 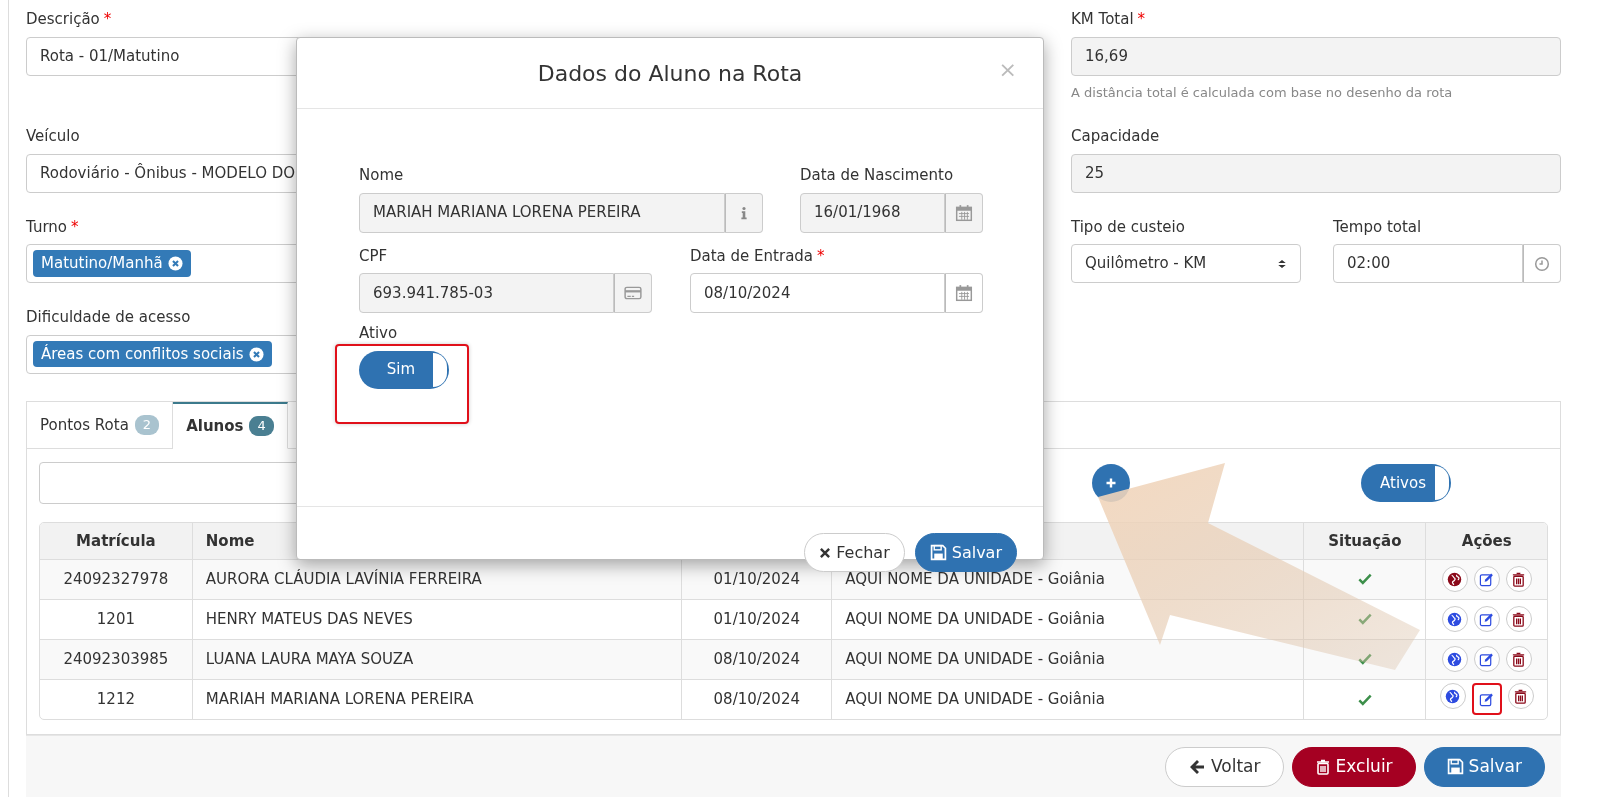 I want to click on modal-title: Dados do Aluno na Rota, so click(x=670, y=73).